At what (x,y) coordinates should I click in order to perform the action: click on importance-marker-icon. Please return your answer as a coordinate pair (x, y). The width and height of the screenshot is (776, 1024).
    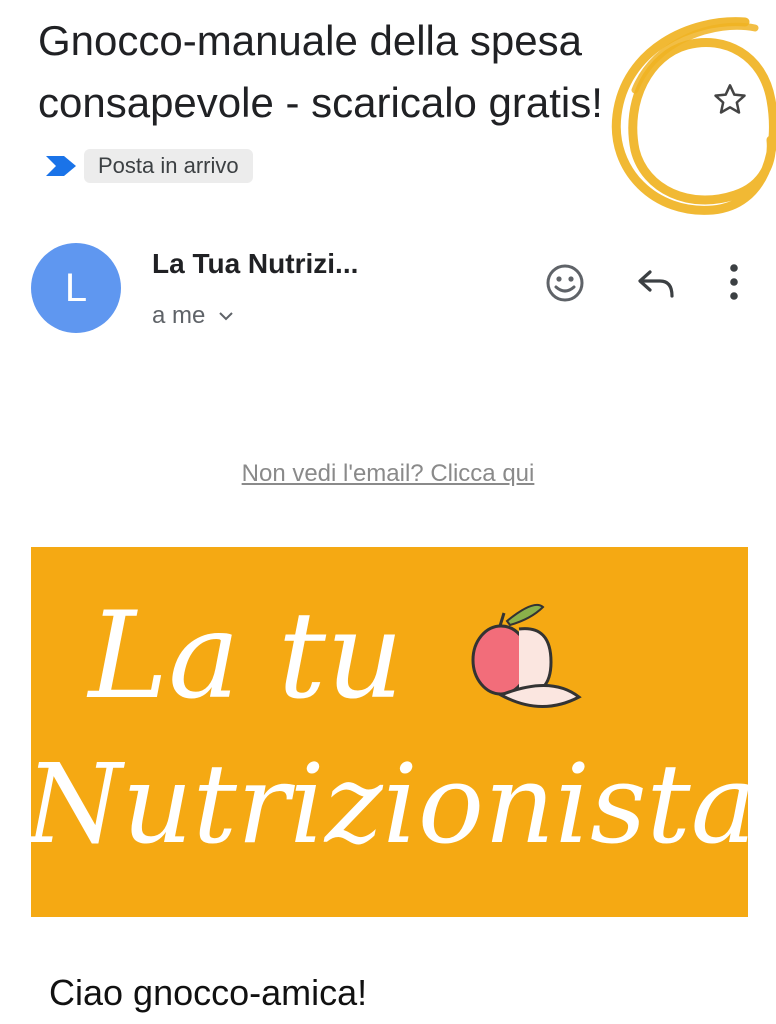
    Looking at the image, I should click on (61, 166).